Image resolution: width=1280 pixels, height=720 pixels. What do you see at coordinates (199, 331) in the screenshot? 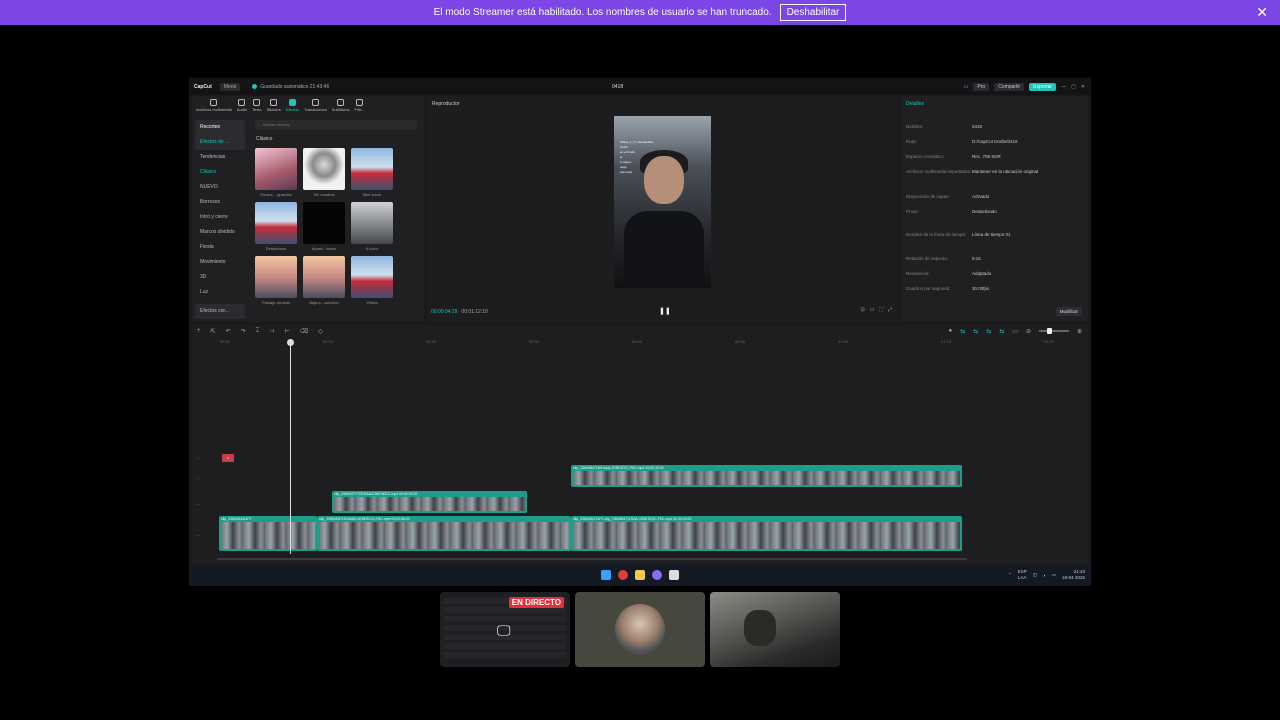
I see `add-icon: +` at bounding box center [199, 331].